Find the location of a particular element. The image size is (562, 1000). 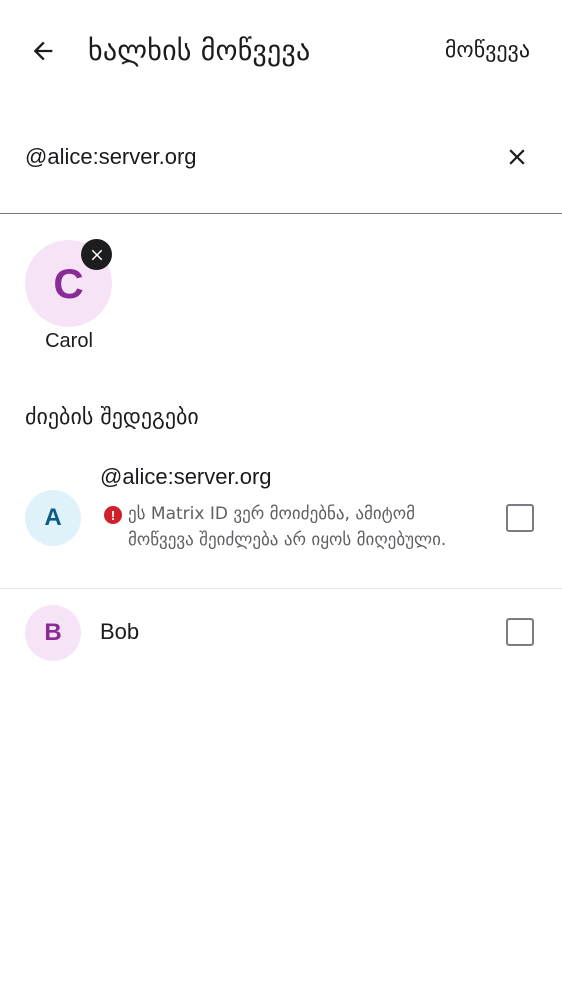

error-icon: ! is located at coordinates (113, 515).